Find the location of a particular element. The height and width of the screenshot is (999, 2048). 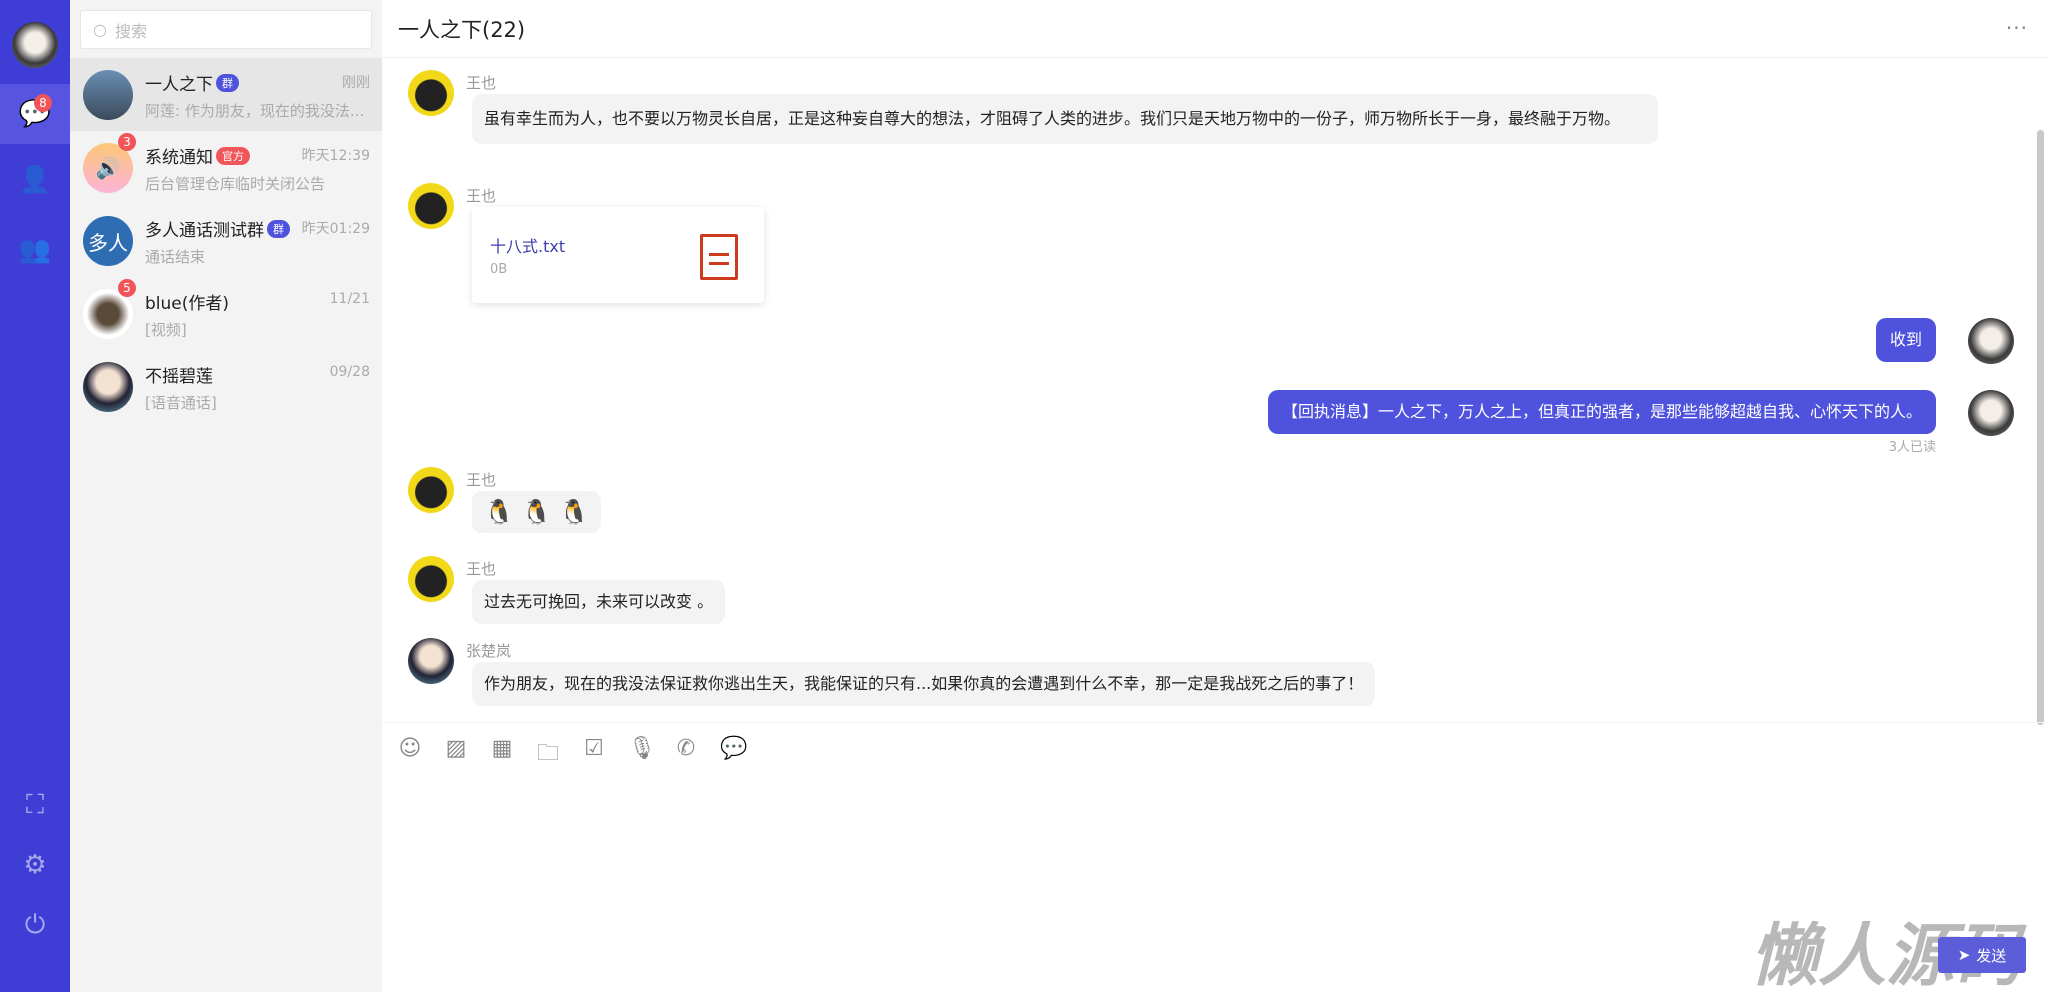

unread-badge: 5 is located at coordinates (127, 288).